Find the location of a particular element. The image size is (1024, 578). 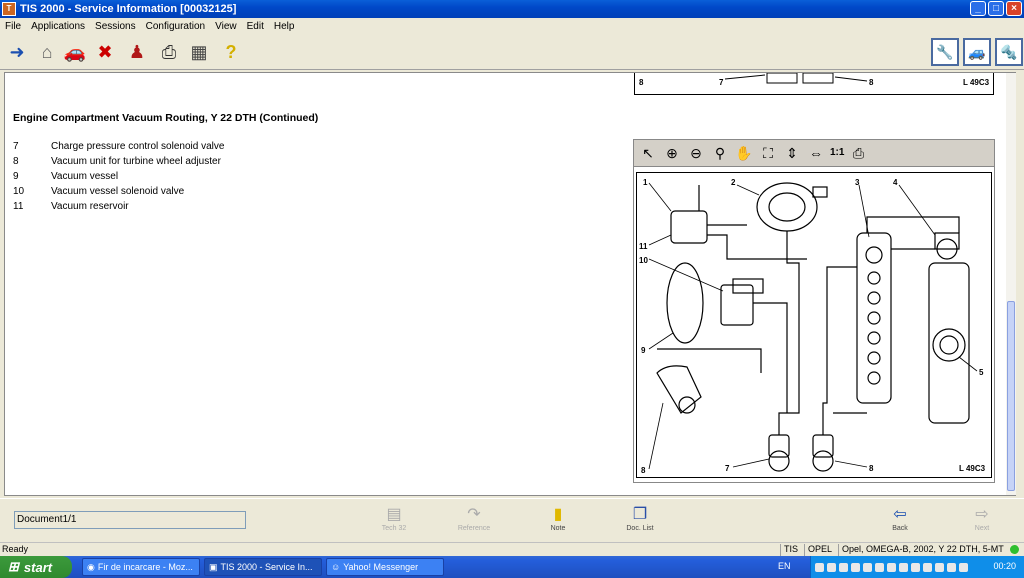

tech32-icon: ▤ is located at coordinates (394, 514).